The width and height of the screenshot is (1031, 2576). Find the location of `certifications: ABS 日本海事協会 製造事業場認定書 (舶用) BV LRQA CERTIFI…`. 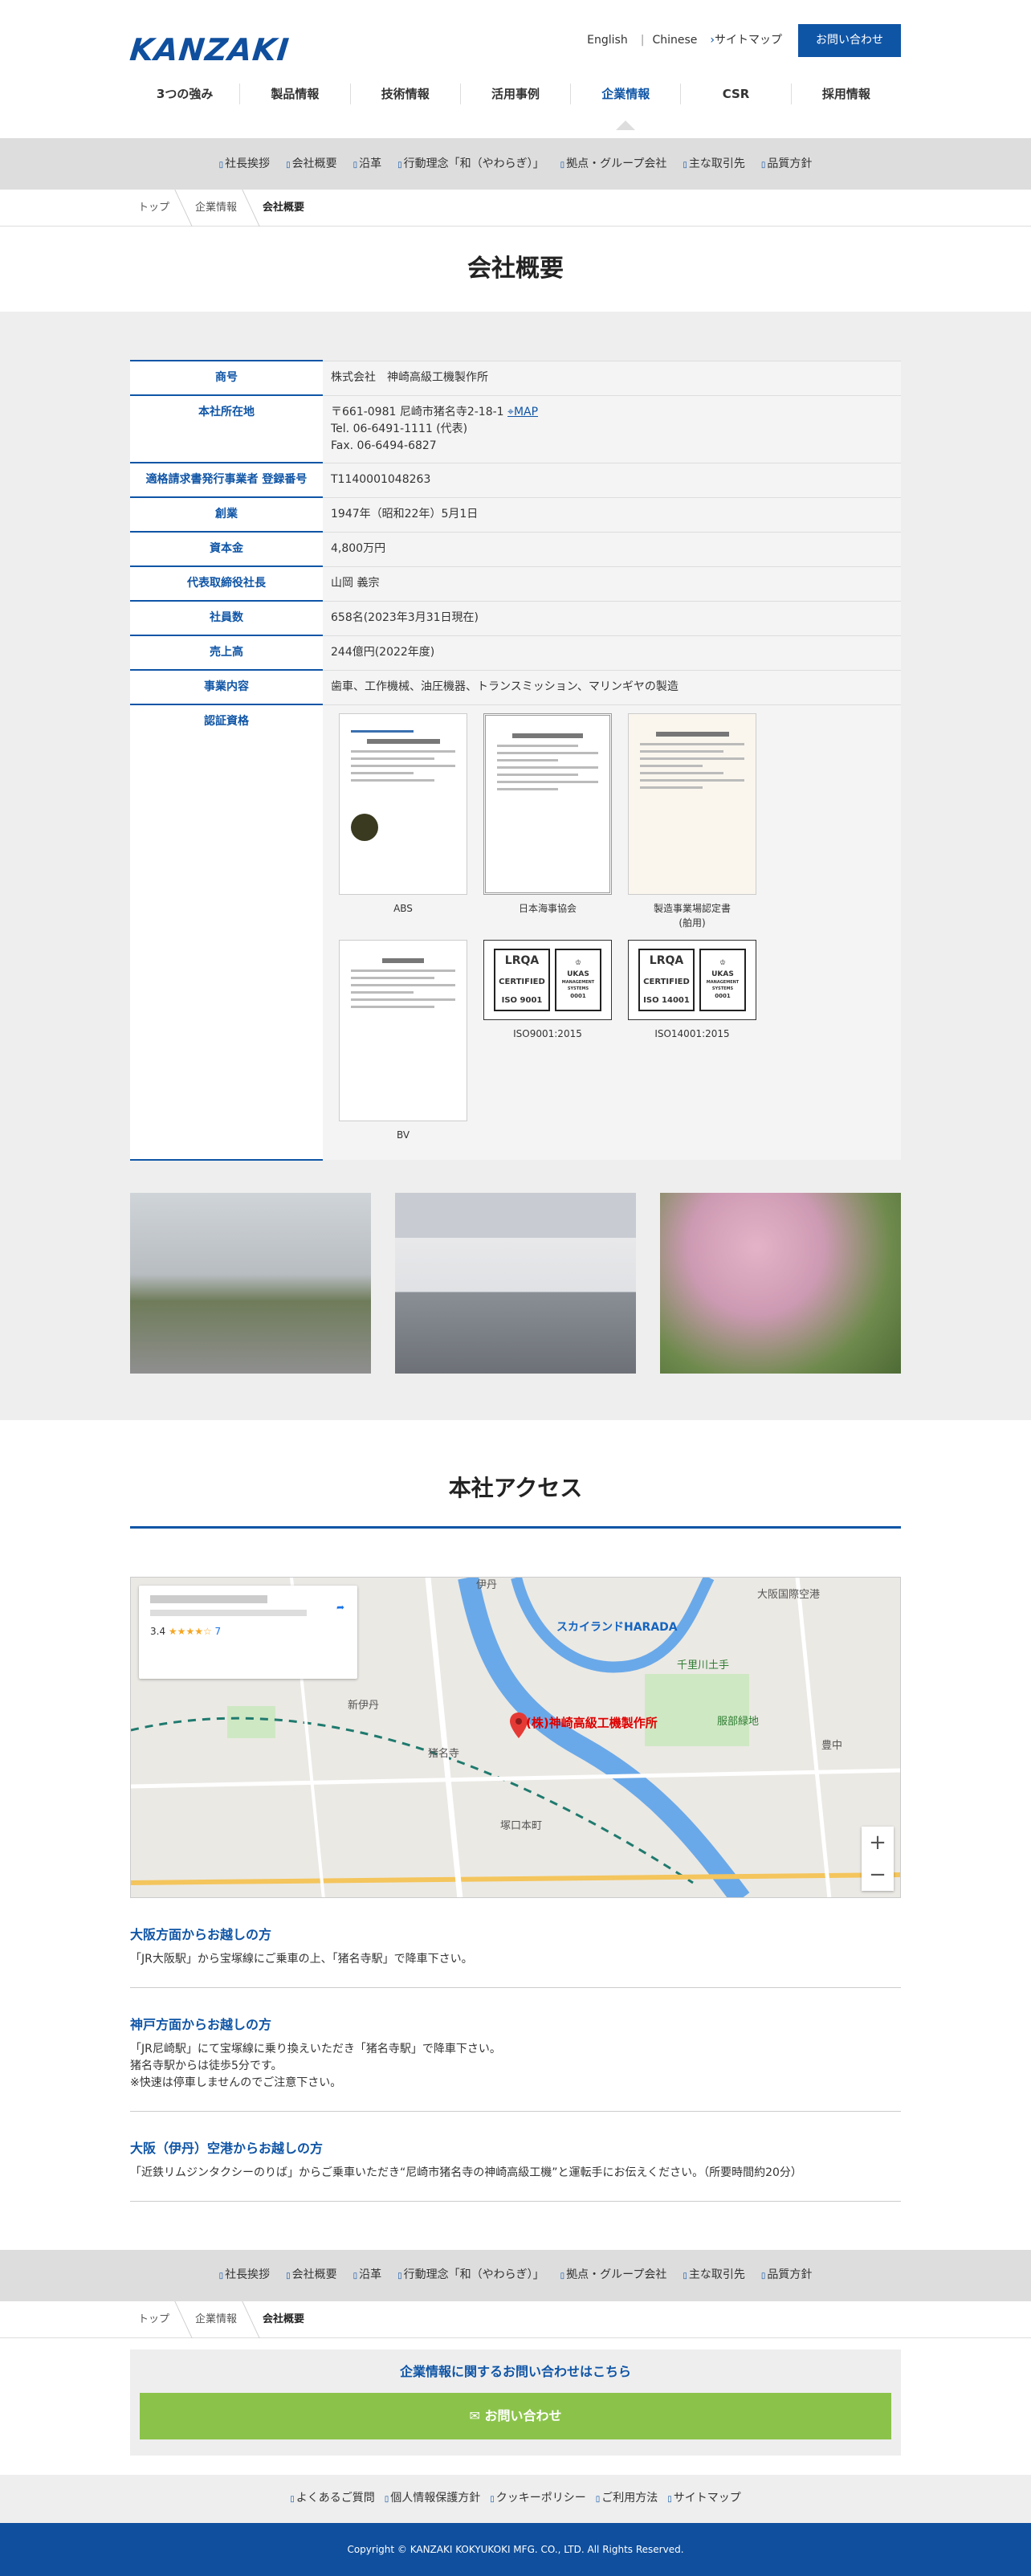

certifications: ABS 日本海事協会 製造事業場認定書 (舶用) BV LRQA CERTIFI… is located at coordinates (612, 932).